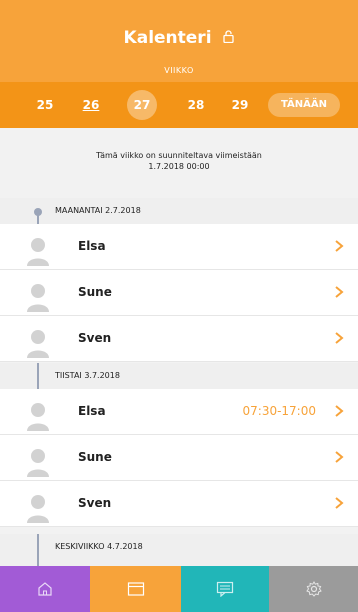 The height and width of the screenshot is (612, 358). What do you see at coordinates (38, 212) in the screenshot?
I see `timeline-dot` at bounding box center [38, 212].